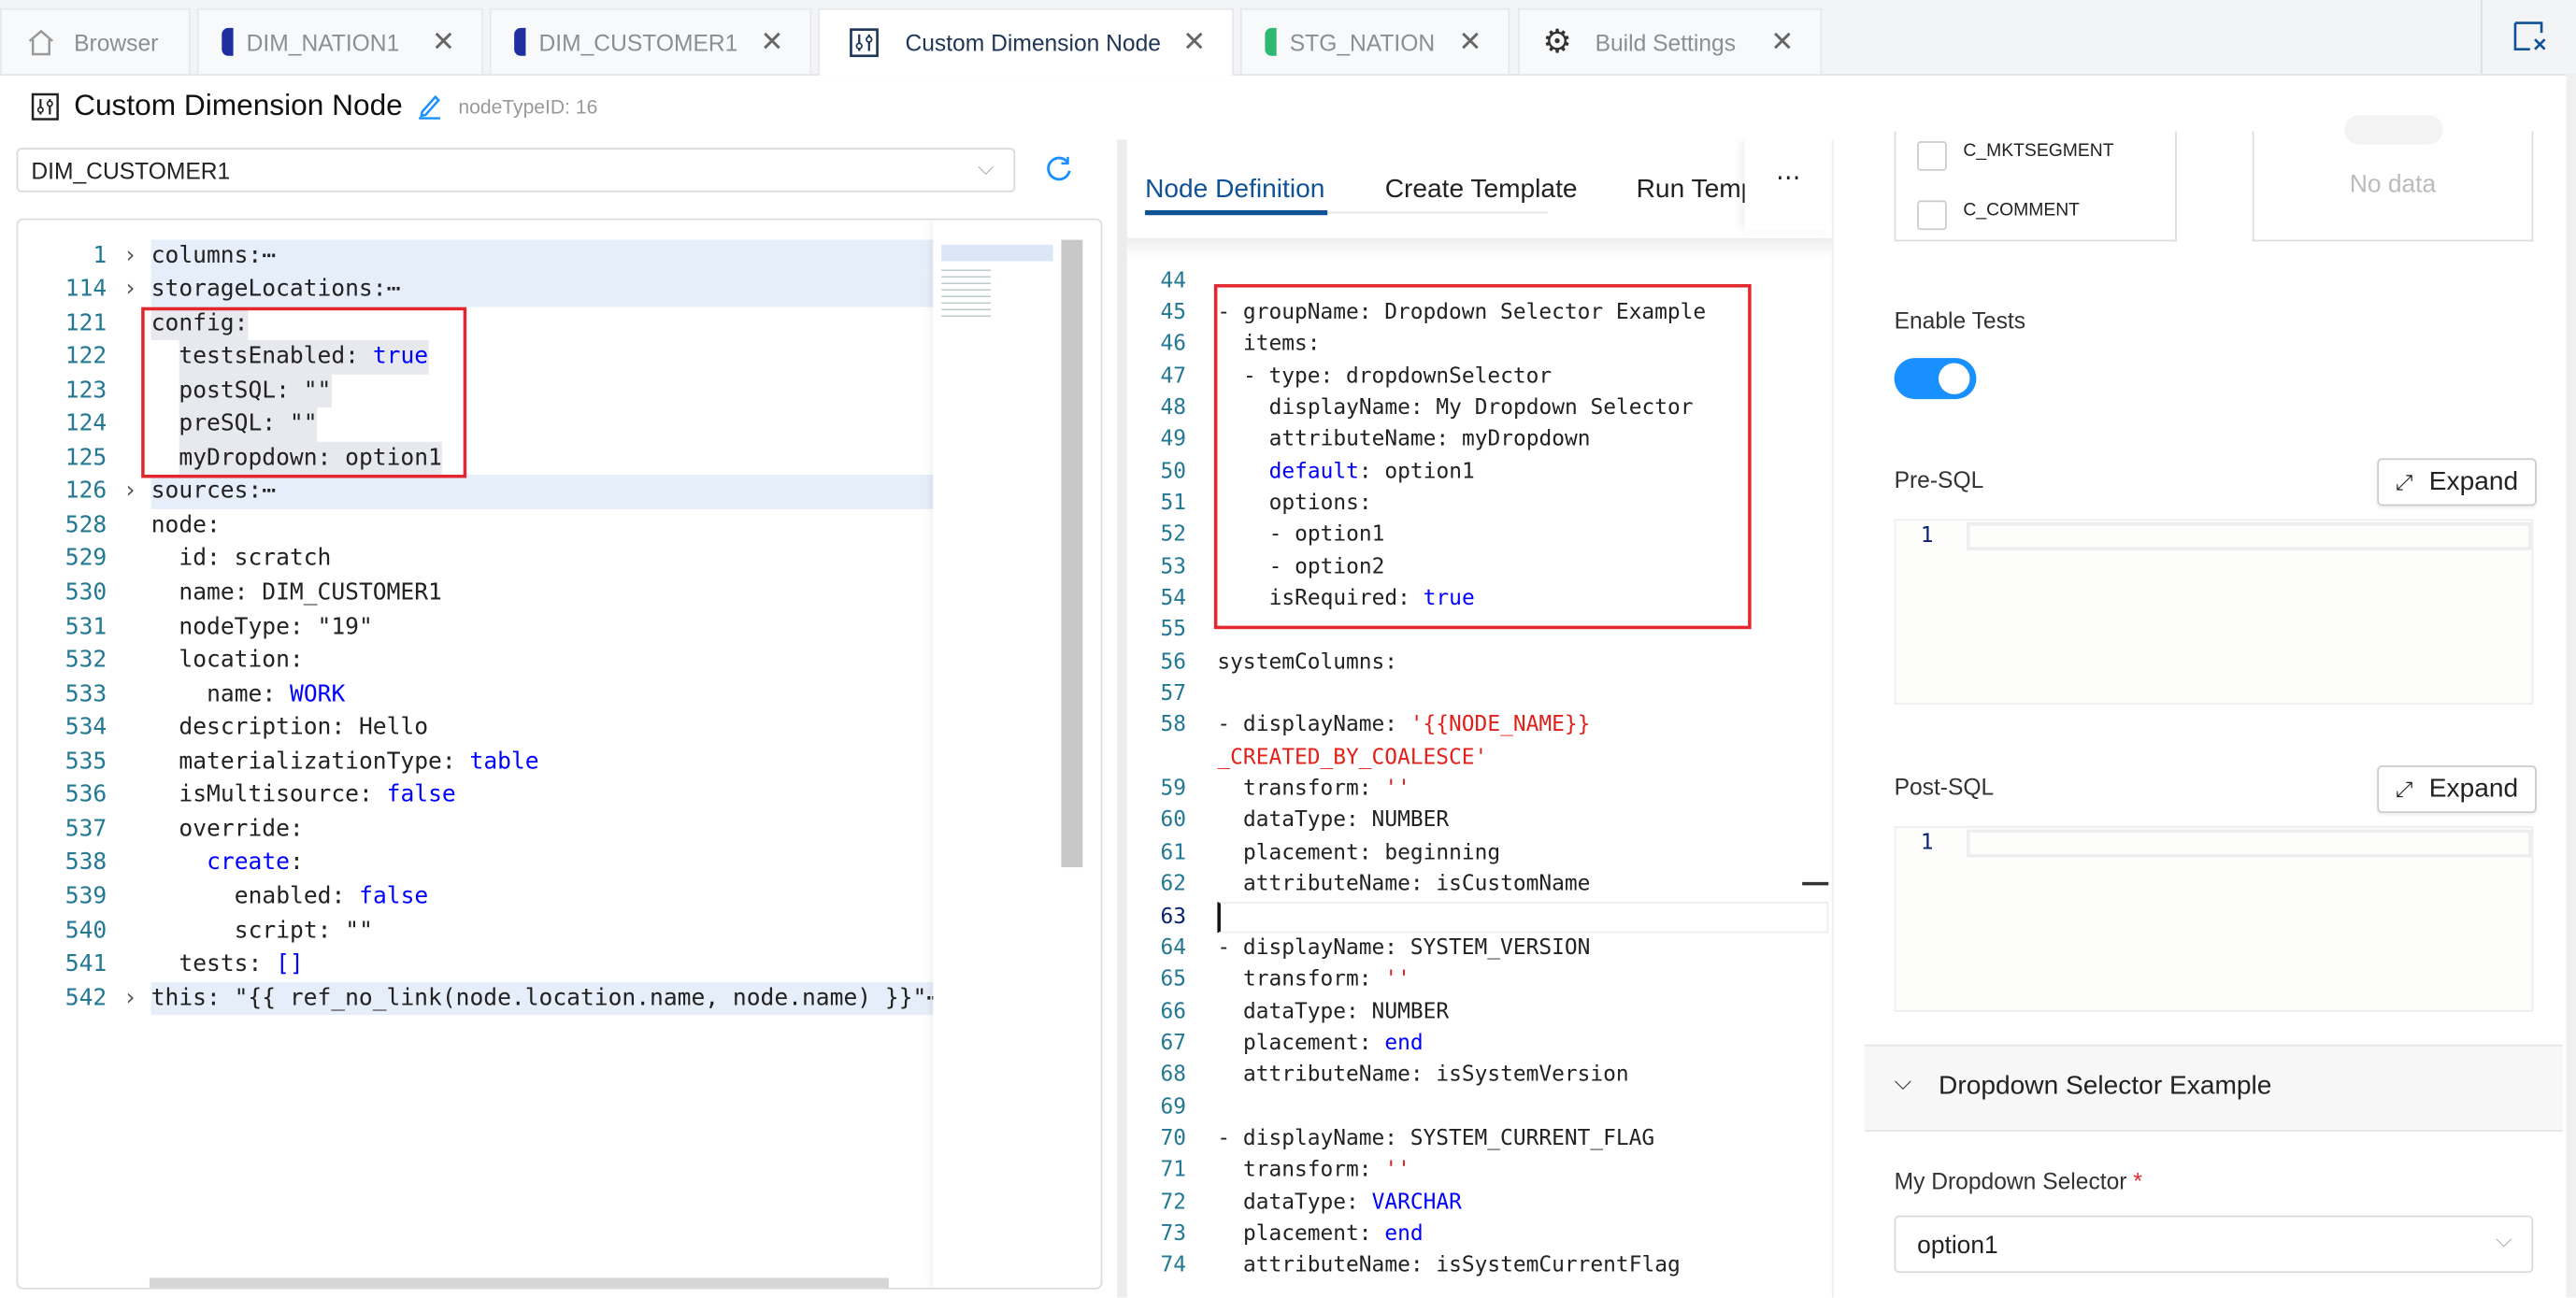  Describe the element at coordinates (1122, 718) in the screenshot. I see `panel-splitter` at that location.